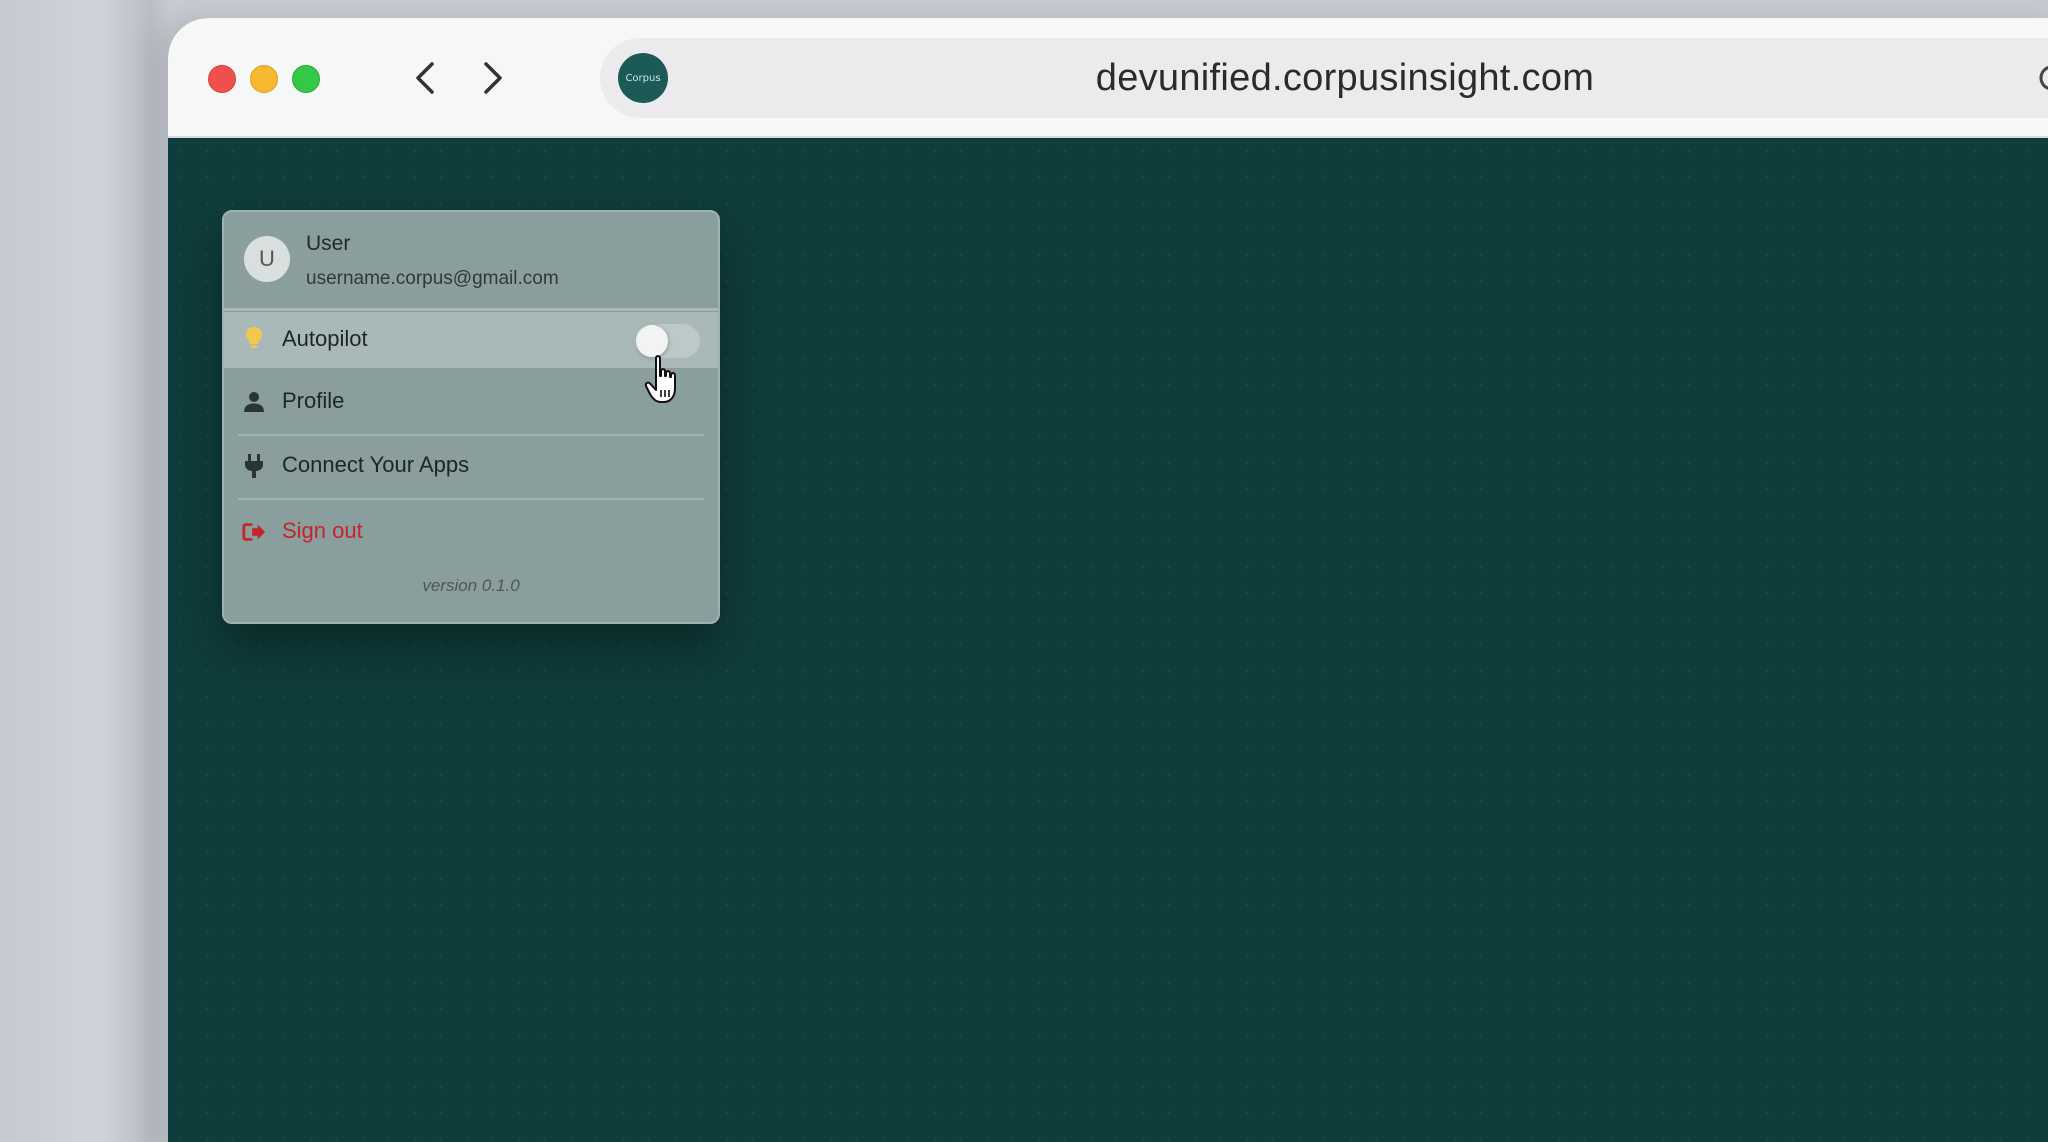  What do you see at coordinates (471, 261) in the screenshot?
I see `user-info-header: U User username.corpus@gmail.com` at bounding box center [471, 261].